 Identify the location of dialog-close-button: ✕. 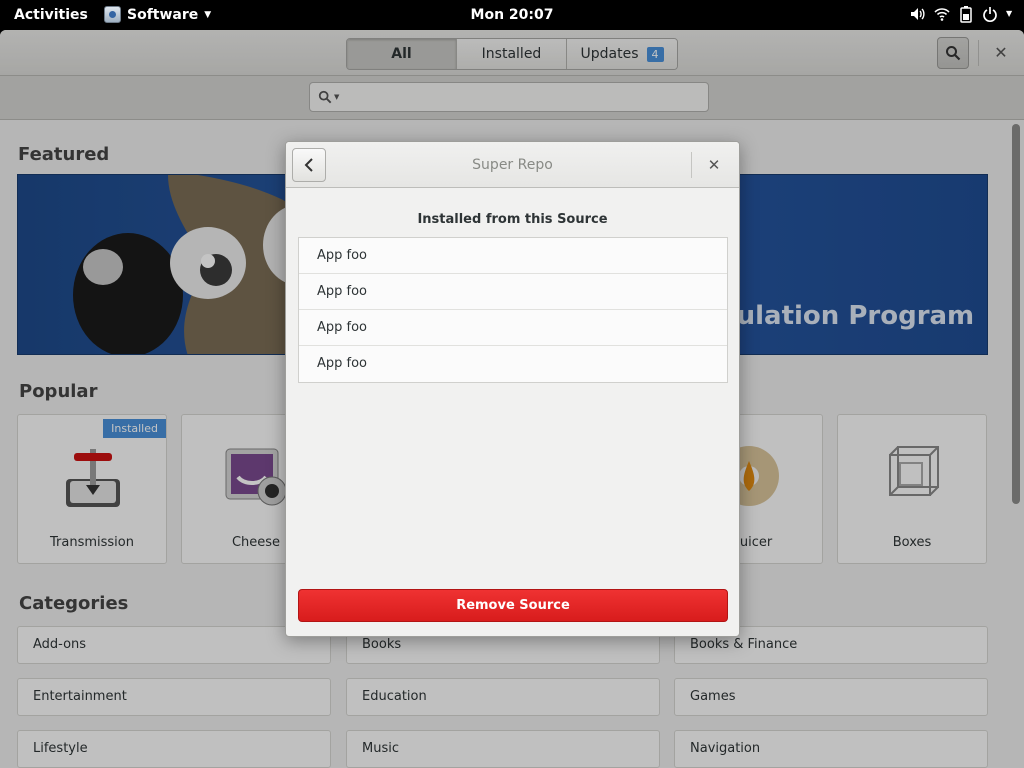
(714, 165).